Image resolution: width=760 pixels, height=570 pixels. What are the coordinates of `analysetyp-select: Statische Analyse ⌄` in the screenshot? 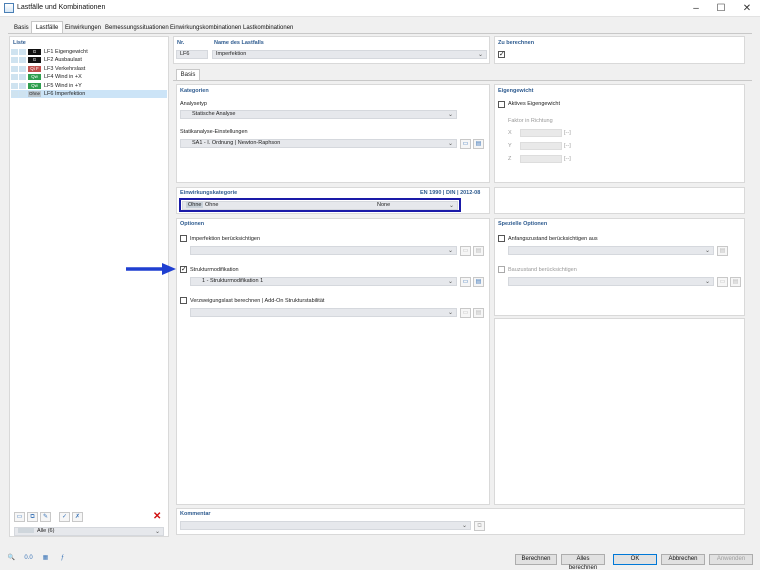 It's located at (318, 114).